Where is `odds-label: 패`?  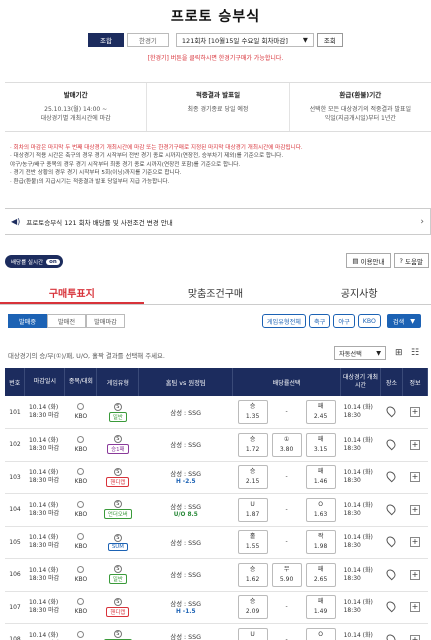 odds-label: 패 is located at coordinates (320, 602).